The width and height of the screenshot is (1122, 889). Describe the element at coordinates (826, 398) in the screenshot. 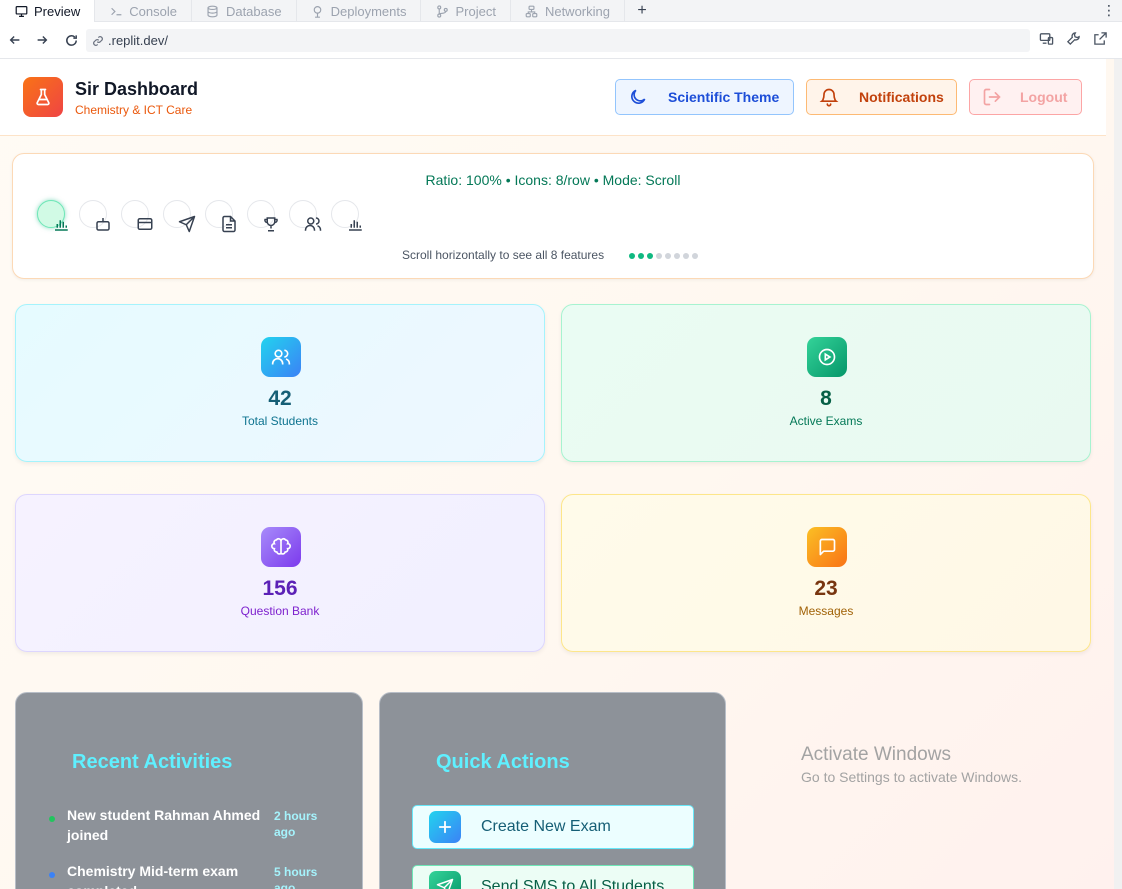

I see `stat-value: 8` at that location.